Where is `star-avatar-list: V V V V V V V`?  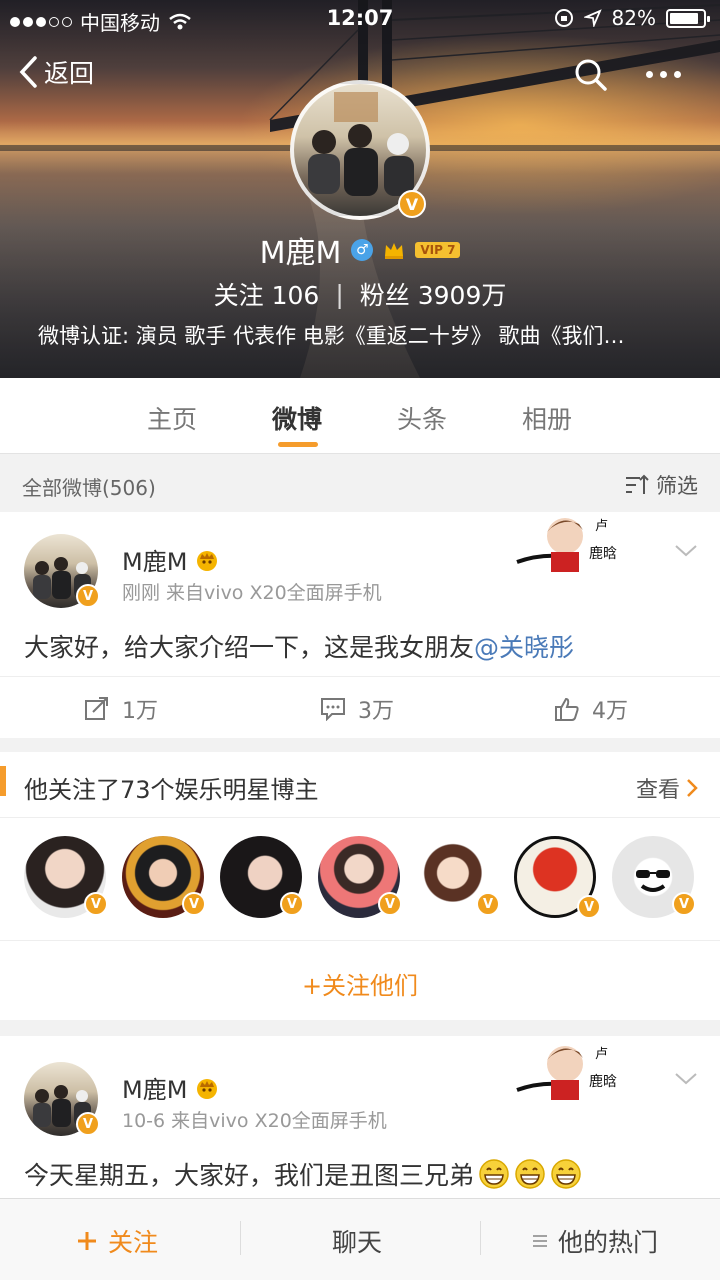 star-avatar-list: V V V V V V V is located at coordinates (364, 878).